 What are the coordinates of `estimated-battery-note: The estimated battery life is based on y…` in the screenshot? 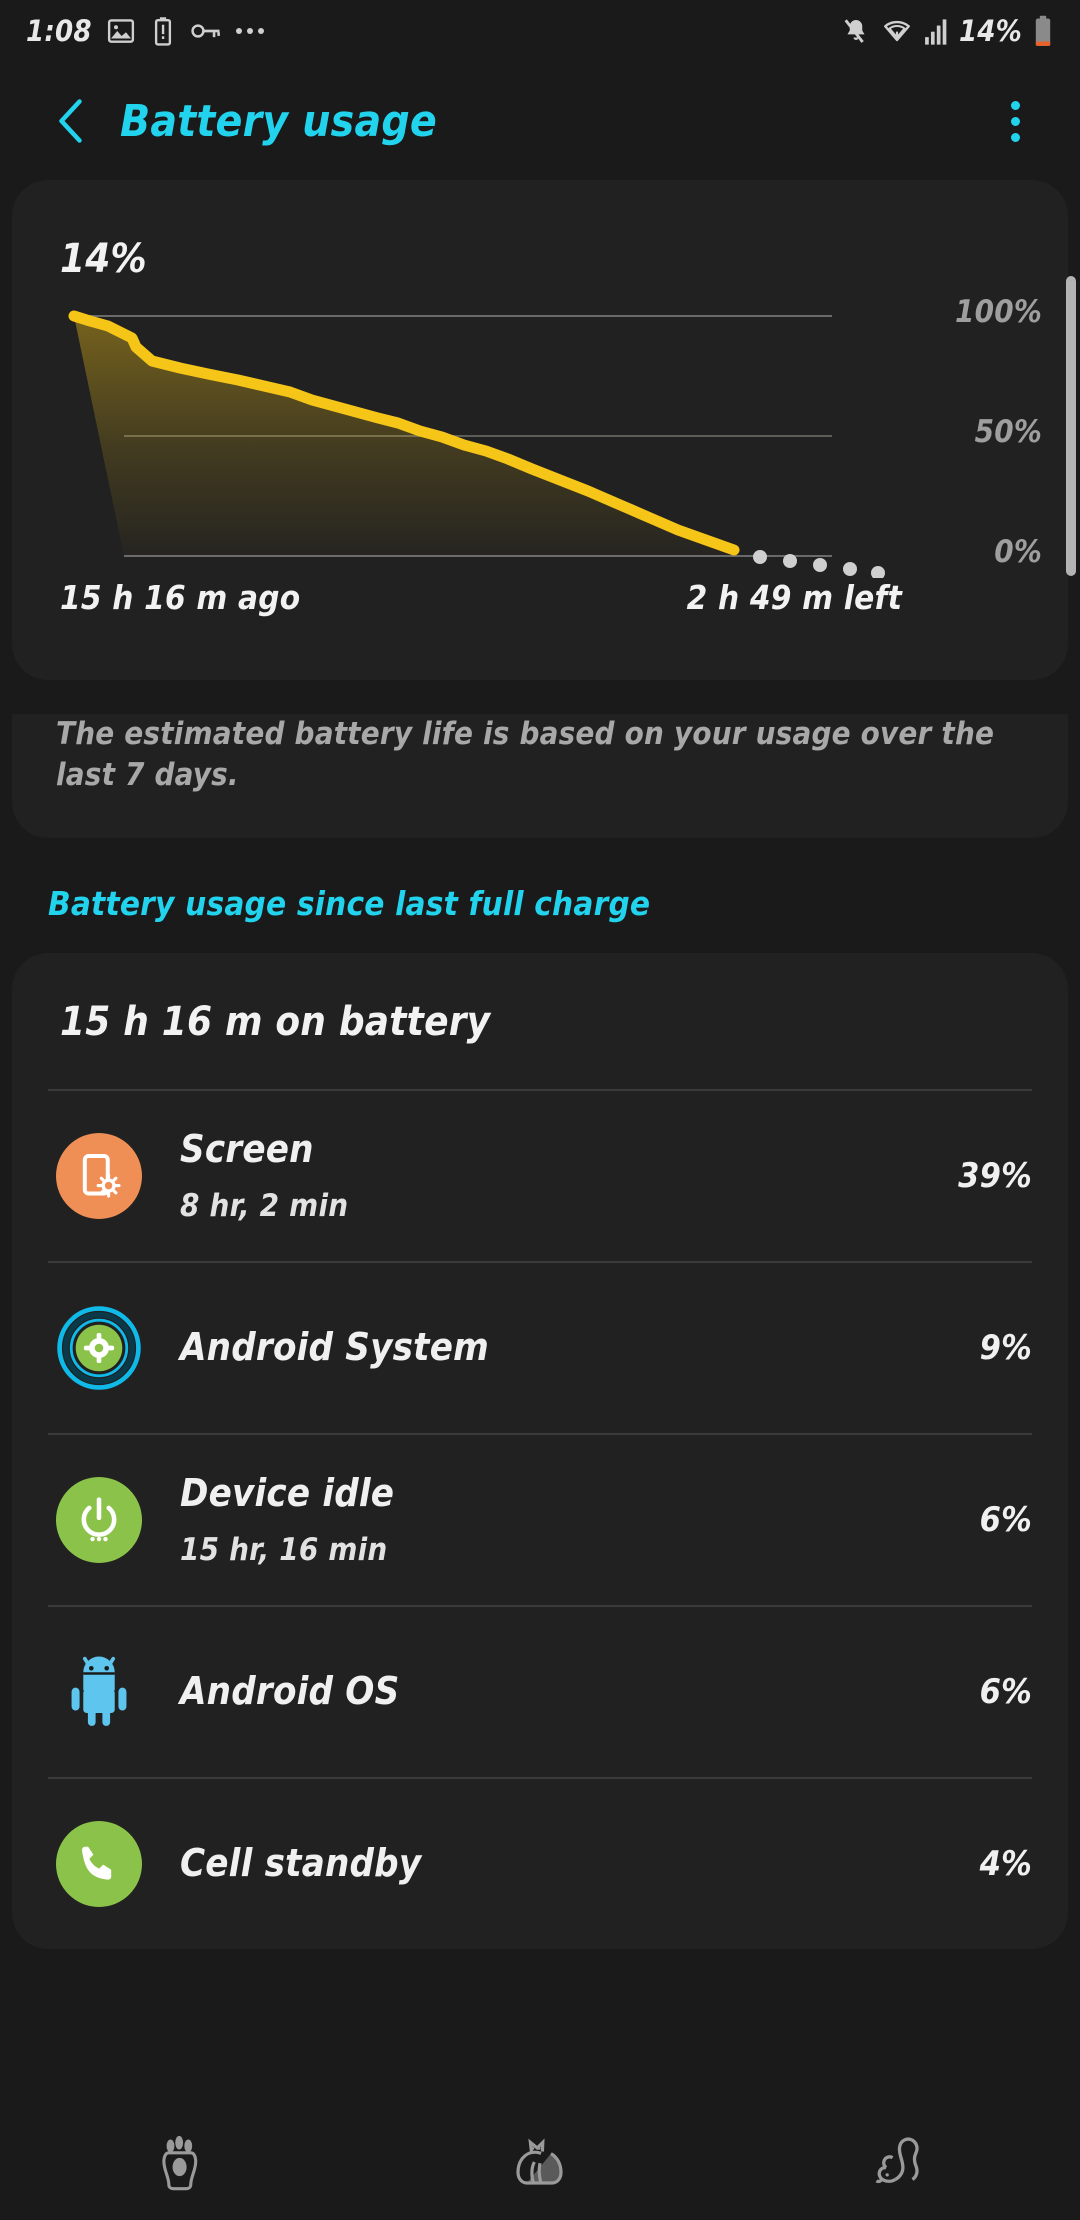 It's located at (525, 754).